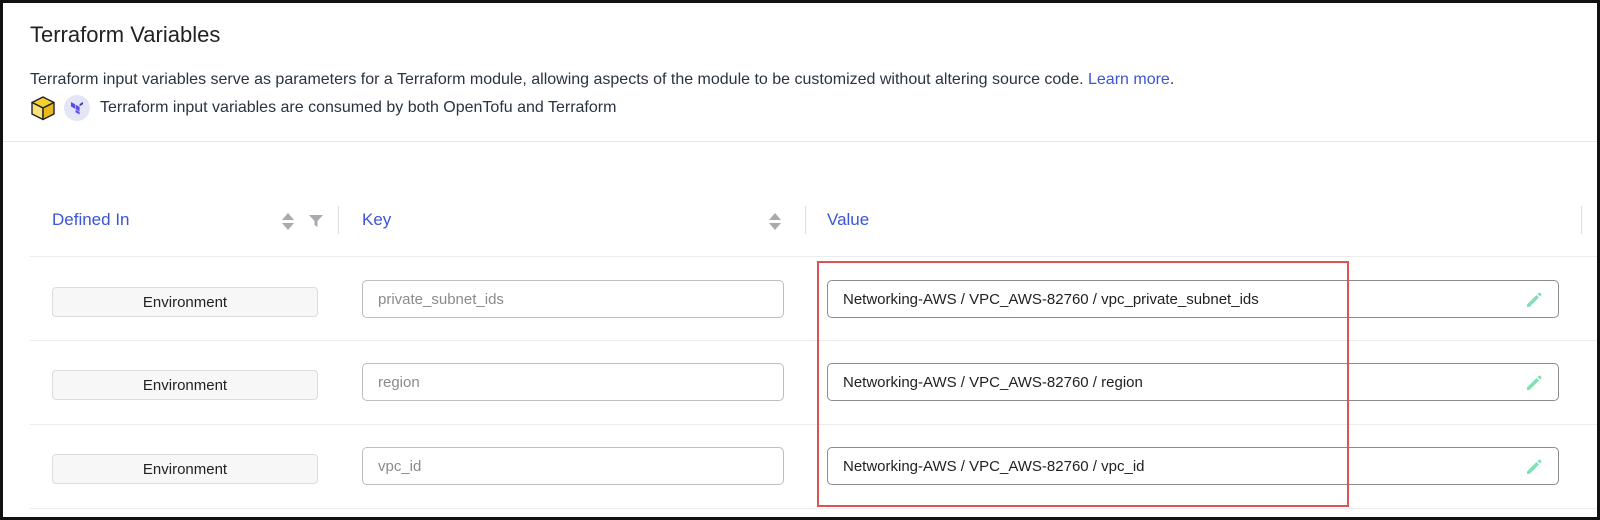 The width and height of the screenshot is (1600, 520). I want to click on opentofu-cube-icon, so click(43, 108).